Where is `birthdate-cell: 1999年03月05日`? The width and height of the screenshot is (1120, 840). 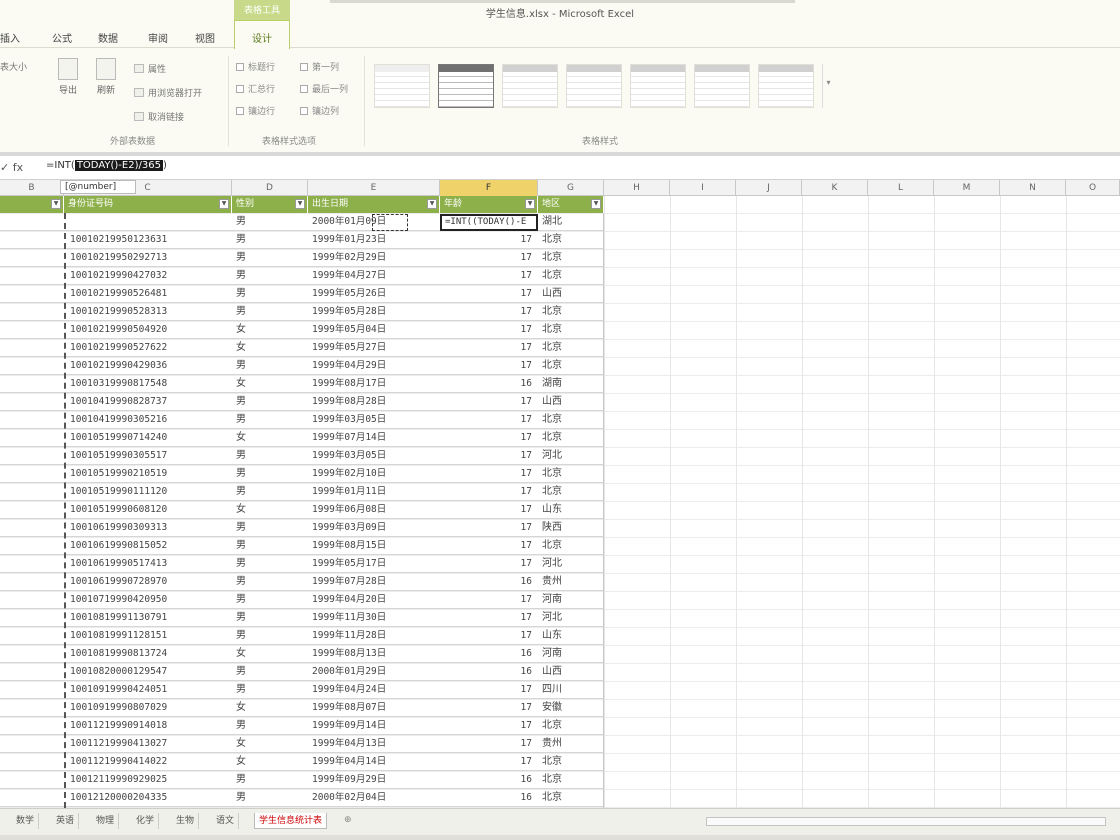
birthdate-cell: 1999年03月05日 is located at coordinates (375, 456).